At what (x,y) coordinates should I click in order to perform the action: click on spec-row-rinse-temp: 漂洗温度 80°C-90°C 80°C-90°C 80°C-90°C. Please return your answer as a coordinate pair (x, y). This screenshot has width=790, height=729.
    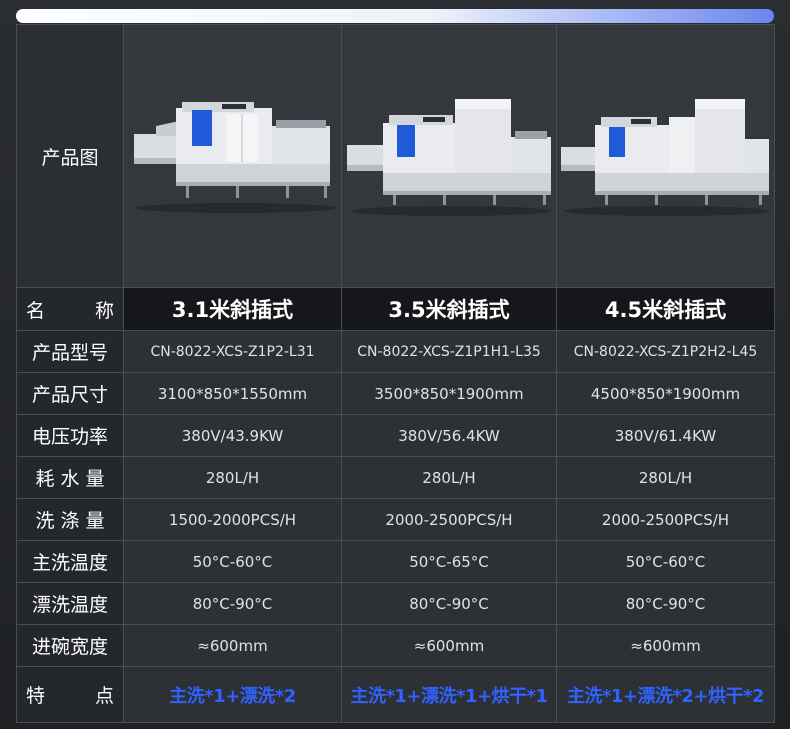
    Looking at the image, I should click on (395, 603).